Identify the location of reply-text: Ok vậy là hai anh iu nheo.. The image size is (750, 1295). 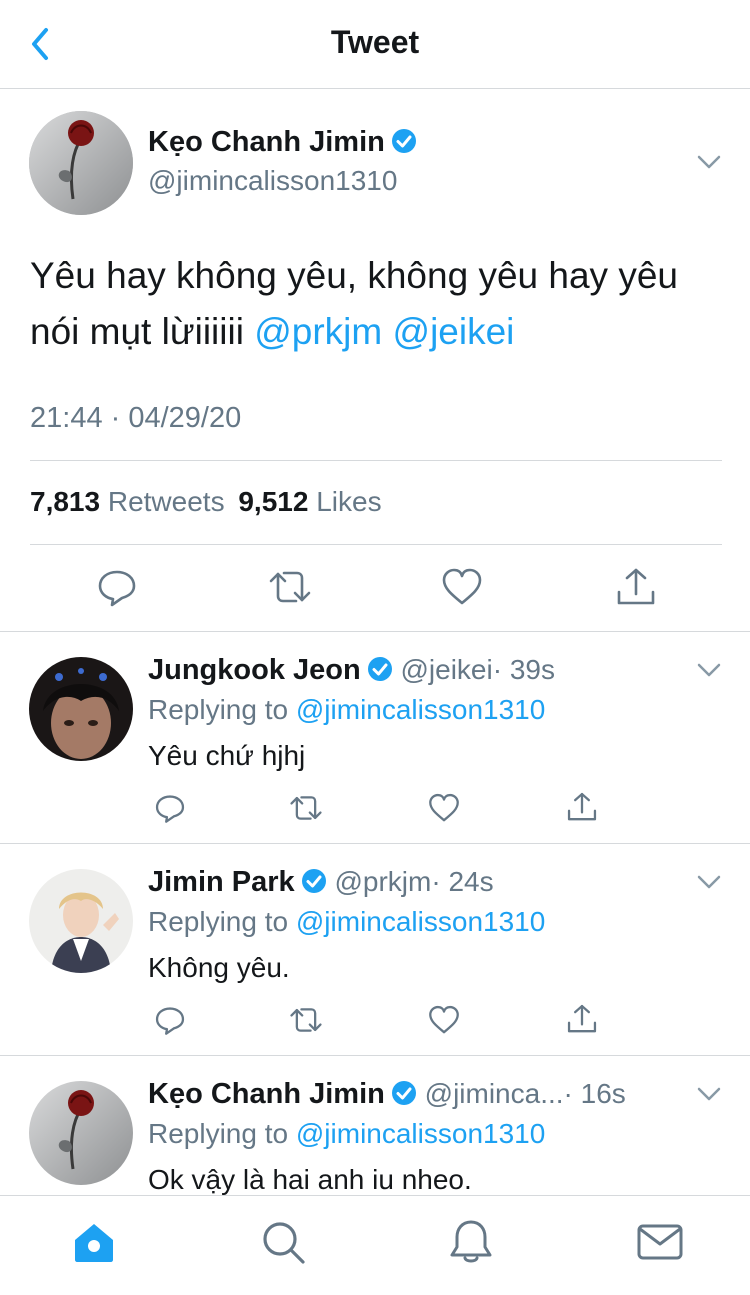
(310, 1179).